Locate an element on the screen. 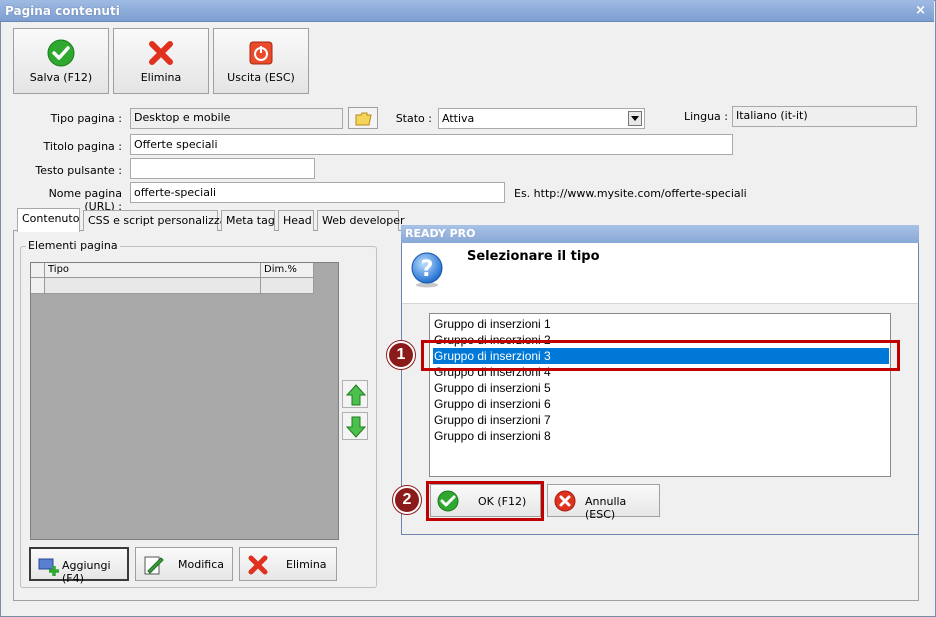 This screenshot has width=936, height=617. highlight-selected-item is located at coordinates (660, 355).